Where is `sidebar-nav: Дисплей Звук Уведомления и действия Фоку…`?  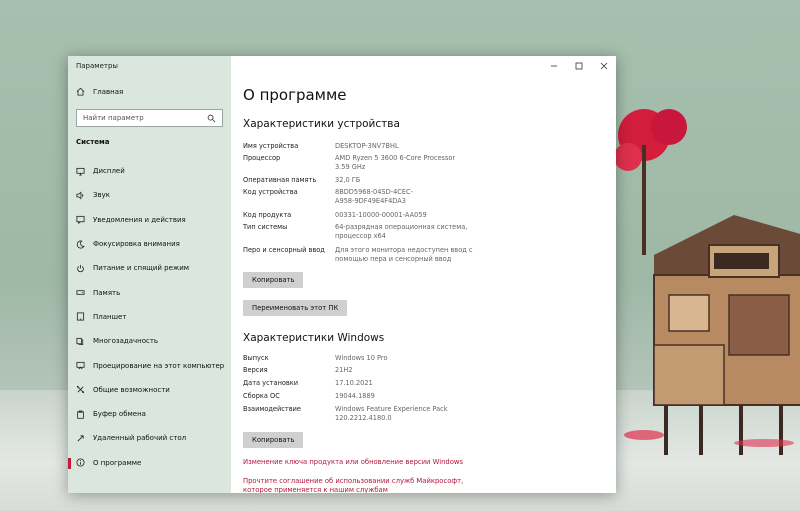 sidebar-nav: Дисплей Звук Уведомления и действия Фоку… is located at coordinates (149, 317).